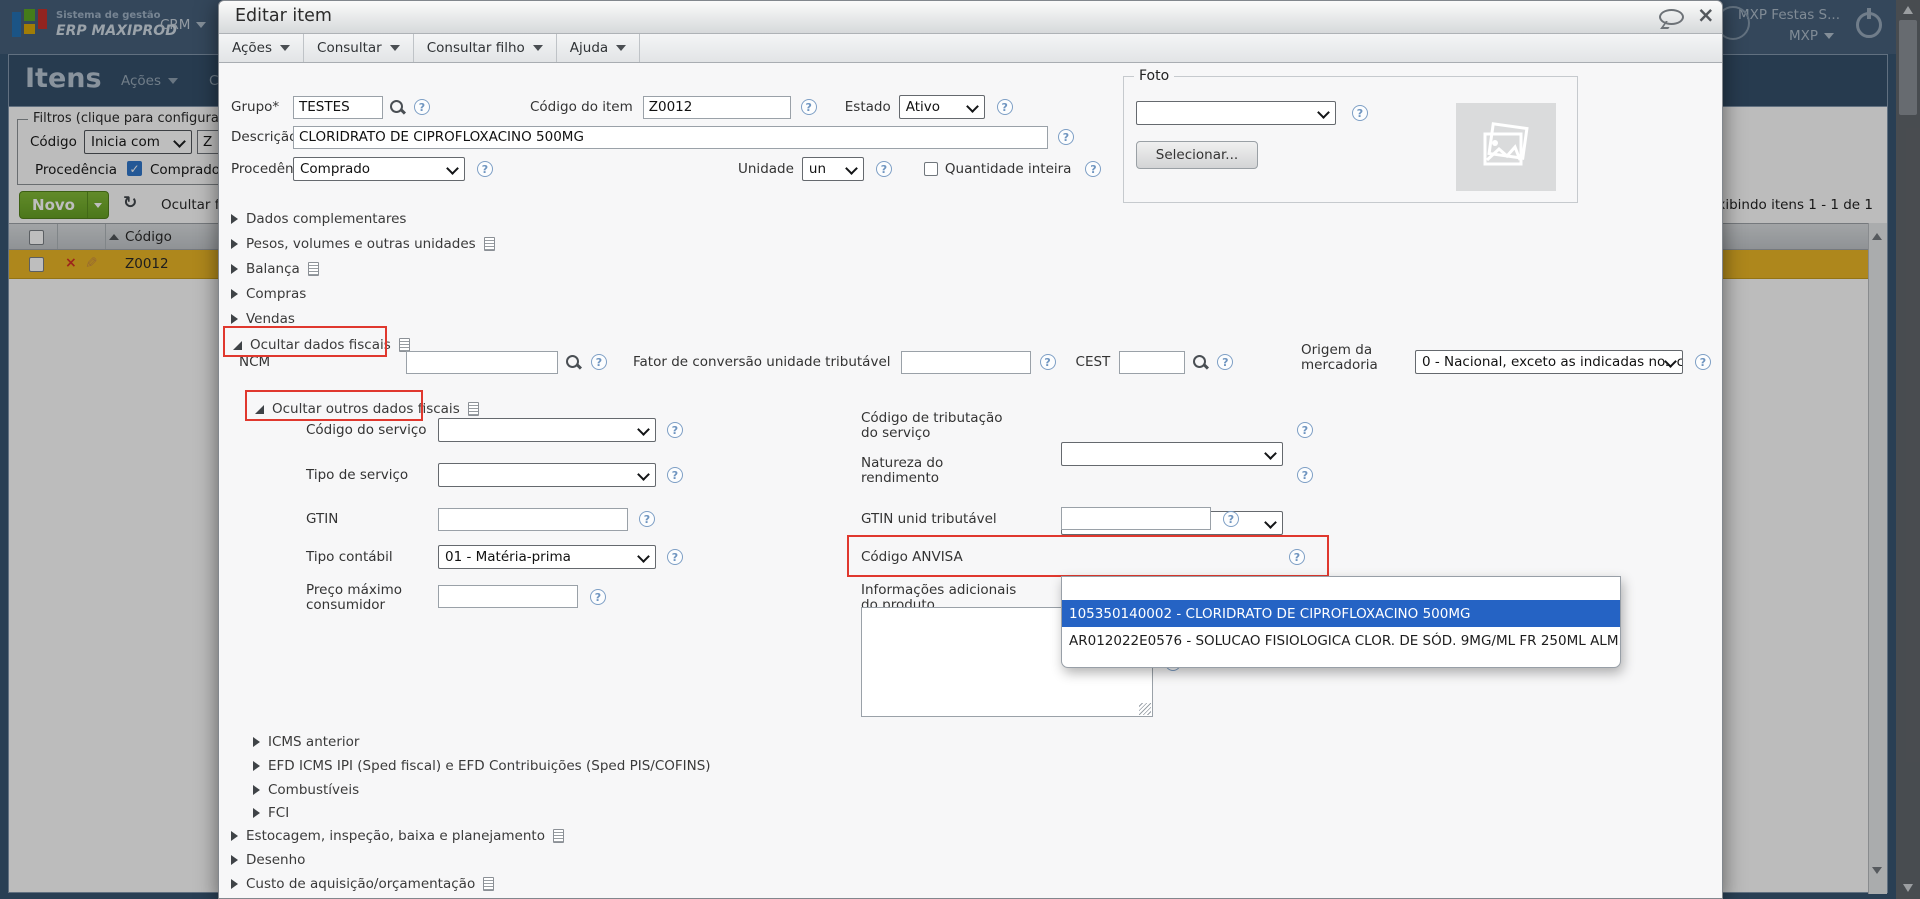 This screenshot has height=899, width=1920. Describe the element at coordinates (970, 48) in the screenshot. I see `dialog-menu-bar: Ações Consultar Consultar filho Ajuda` at that location.